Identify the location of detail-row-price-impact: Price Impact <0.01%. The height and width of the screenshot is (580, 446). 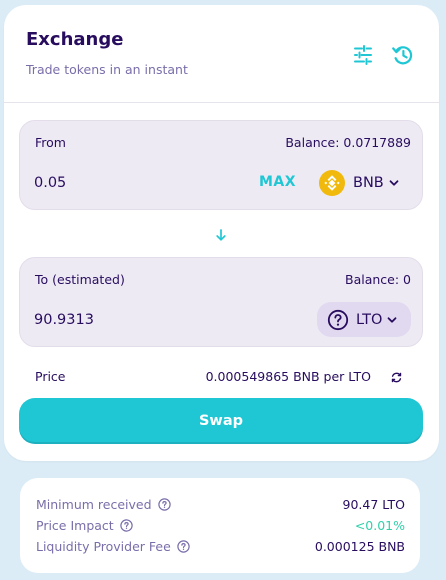
(220, 525).